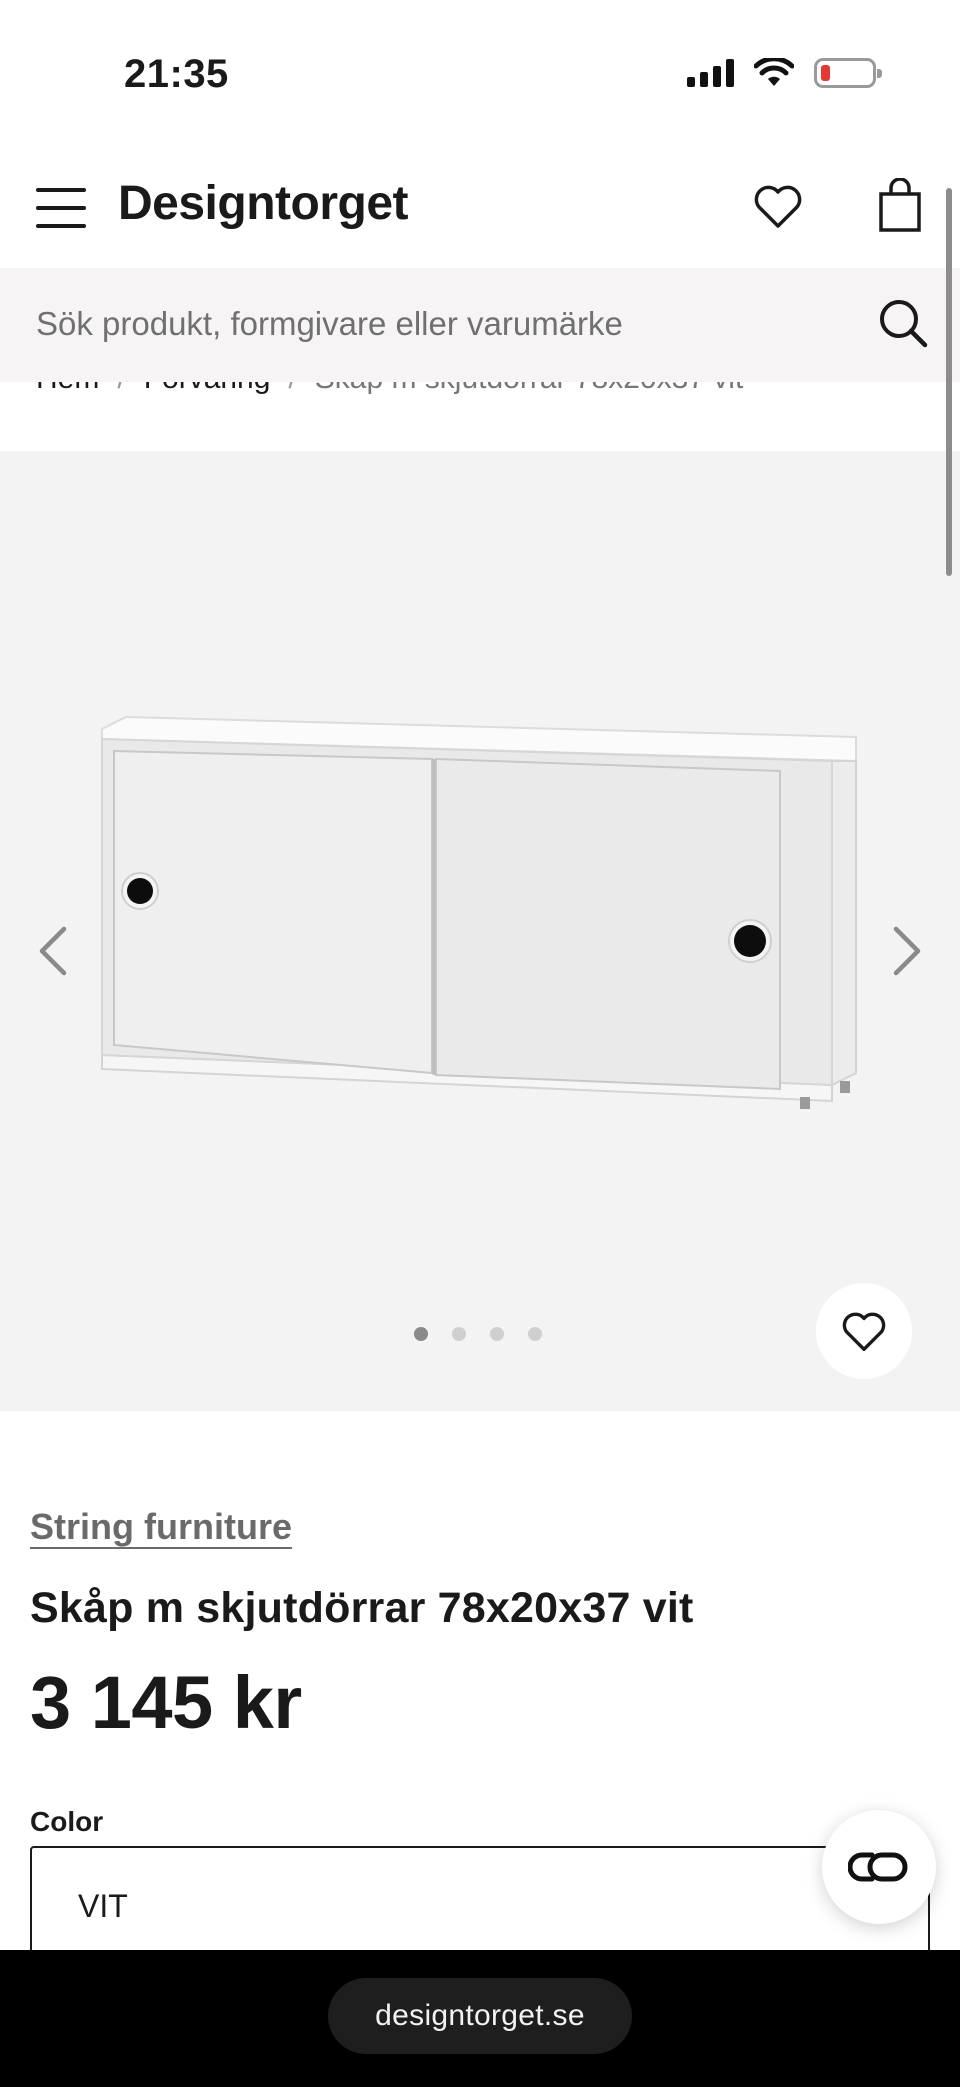 The width and height of the screenshot is (960, 2087). Describe the element at coordinates (161, 1527) in the screenshot. I see `product-brand-link: String furniture` at that location.